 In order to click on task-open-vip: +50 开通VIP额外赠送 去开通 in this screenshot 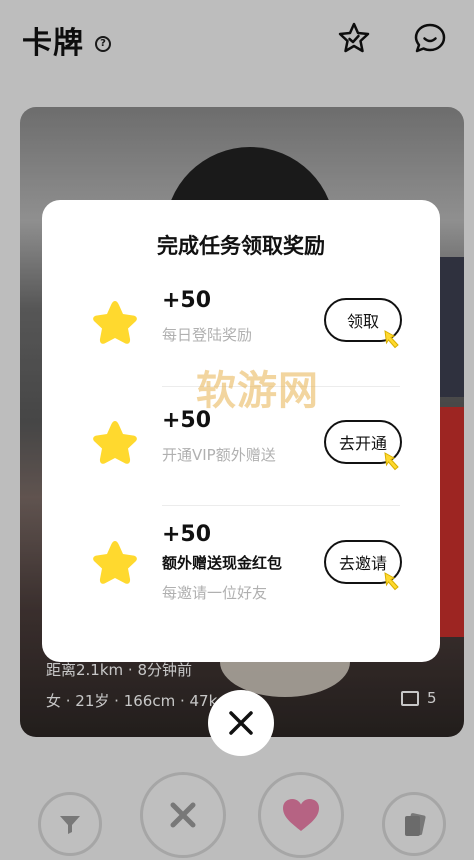, I will do `click(241, 463)`.